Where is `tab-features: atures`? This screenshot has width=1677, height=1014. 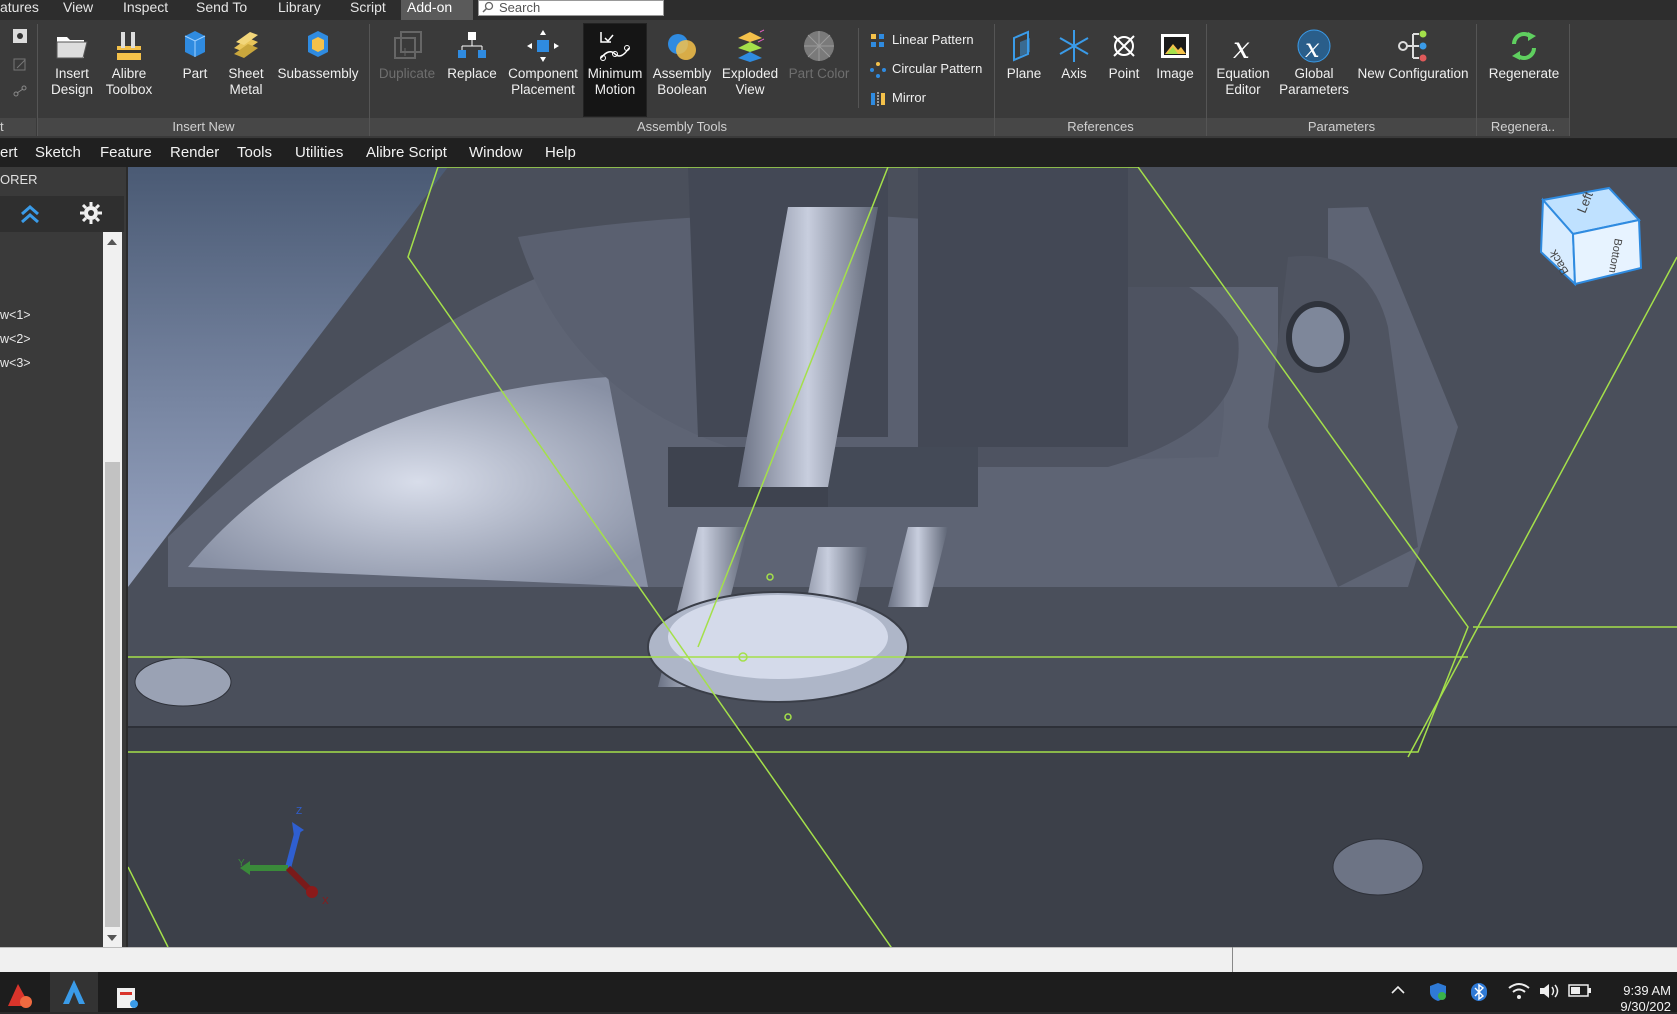
tab-features: atures is located at coordinates (22, 10).